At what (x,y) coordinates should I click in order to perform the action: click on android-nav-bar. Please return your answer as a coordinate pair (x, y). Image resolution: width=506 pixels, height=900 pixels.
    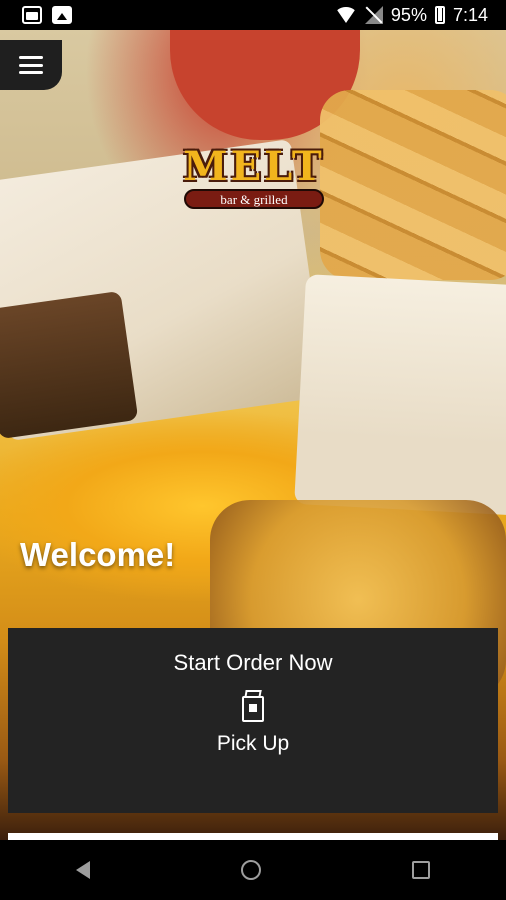
    Looking at the image, I should click on (253, 870).